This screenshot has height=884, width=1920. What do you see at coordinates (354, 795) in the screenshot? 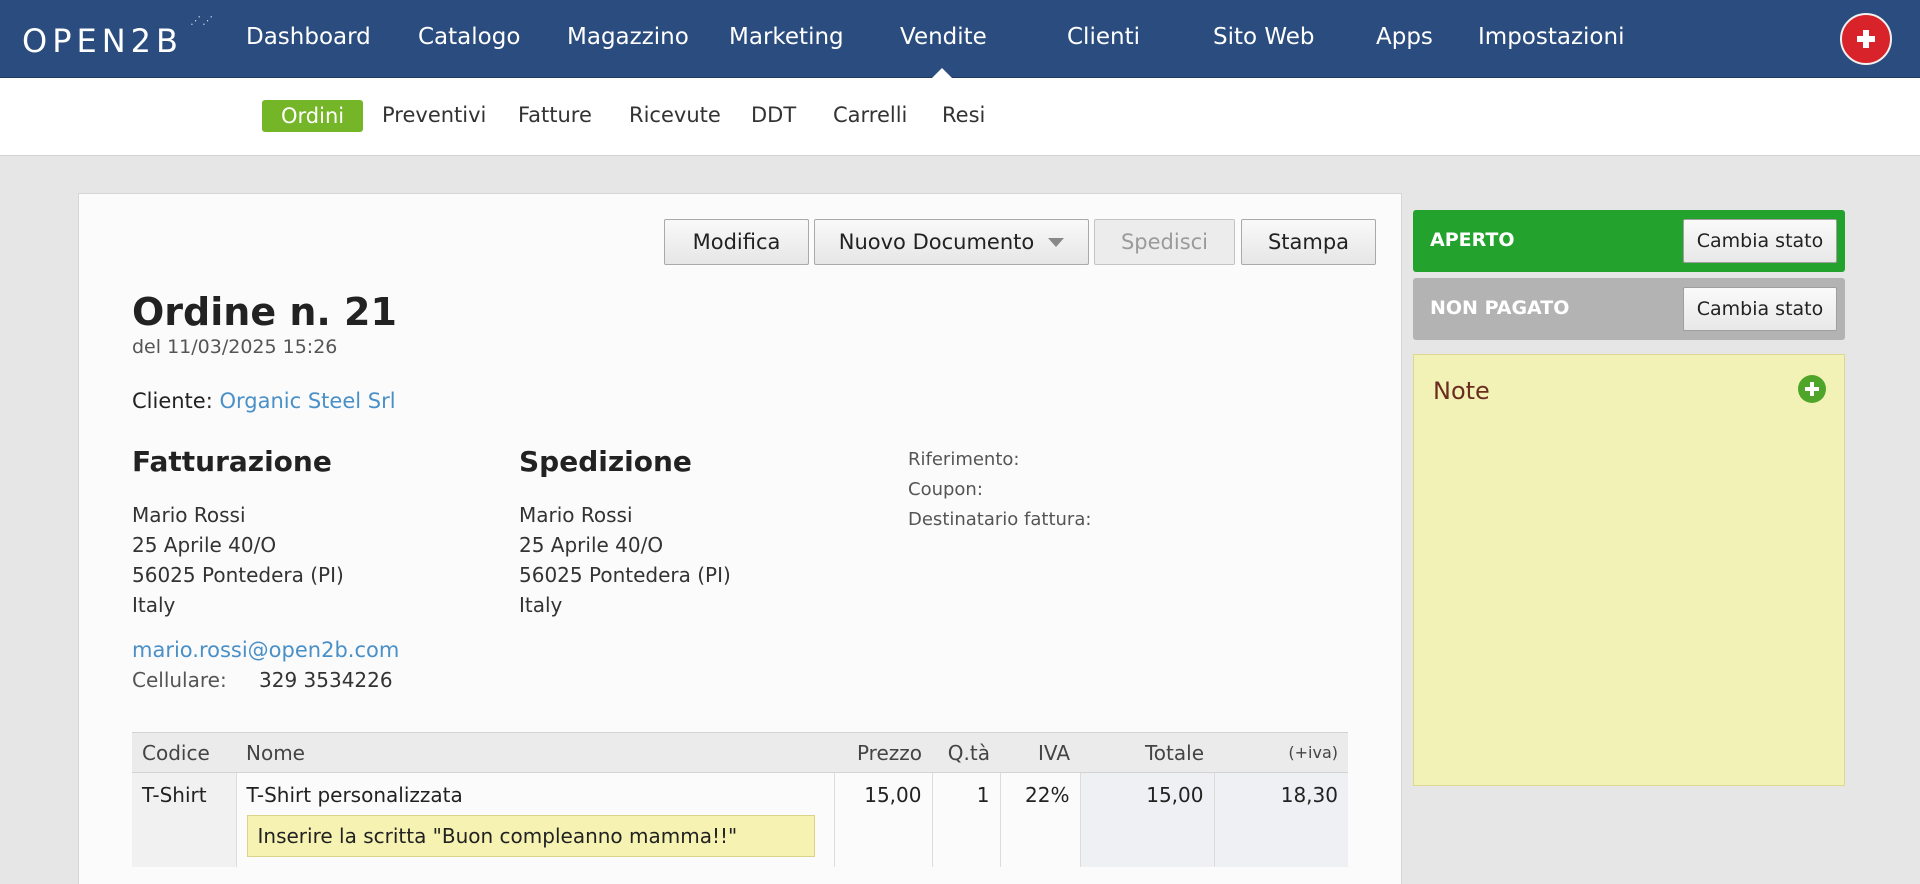
I see `item-name: T-Shirt personalizzata` at bounding box center [354, 795].